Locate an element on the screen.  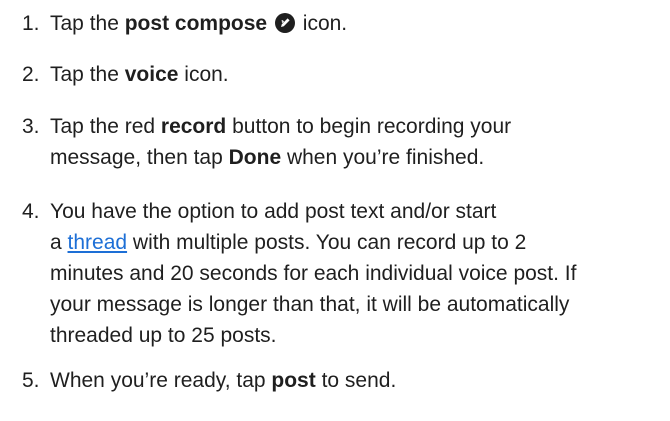
step-5: 5. When you’re ready, tap post to send. is located at coordinates (336, 380).